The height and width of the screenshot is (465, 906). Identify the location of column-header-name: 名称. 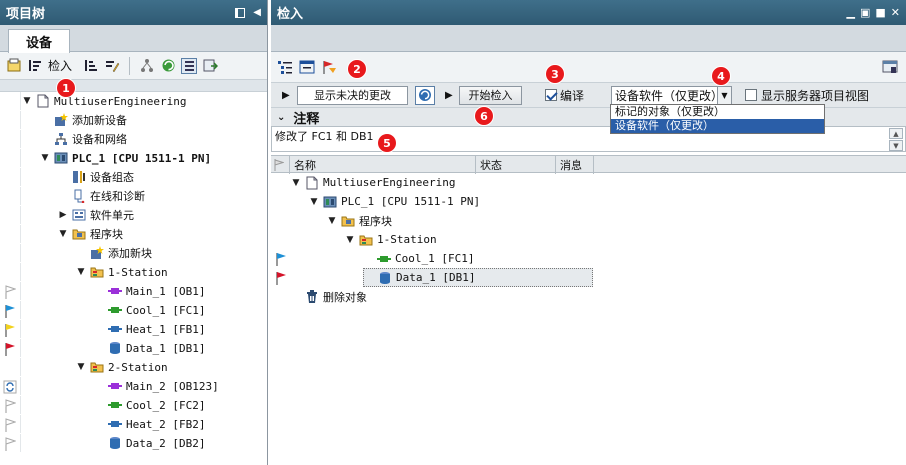
(383, 165).